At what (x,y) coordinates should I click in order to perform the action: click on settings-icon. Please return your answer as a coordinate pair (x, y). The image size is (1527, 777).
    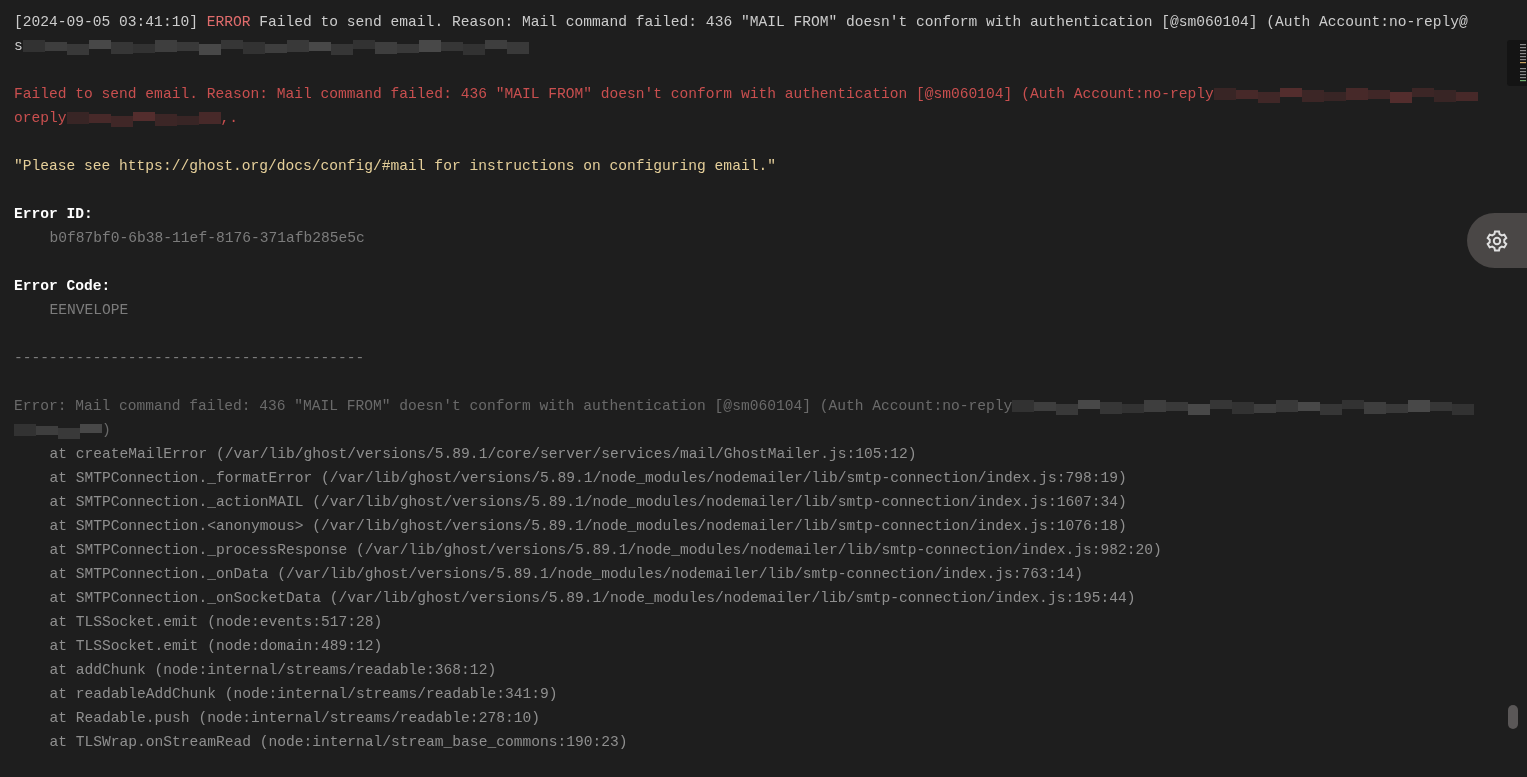
    Looking at the image, I should click on (1497, 240).